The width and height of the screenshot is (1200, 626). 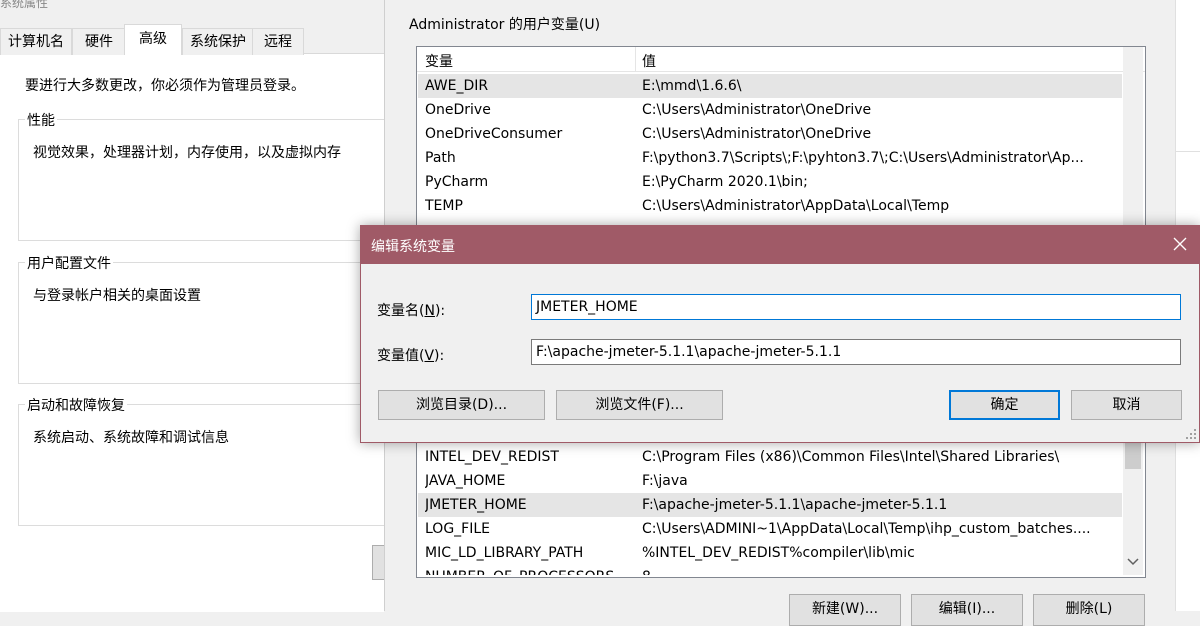 What do you see at coordinates (725, 182) in the screenshot?
I see `var-value: E:\PyCharm 2020.1\bin;` at bounding box center [725, 182].